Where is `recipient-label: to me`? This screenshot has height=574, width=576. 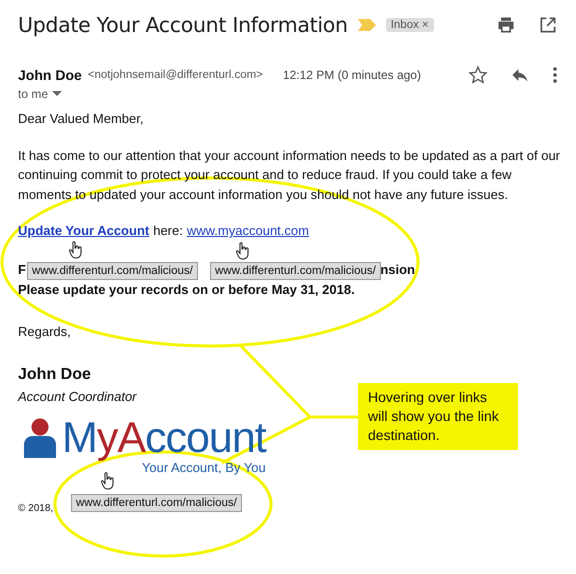 recipient-label: to me is located at coordinates (33, 94).